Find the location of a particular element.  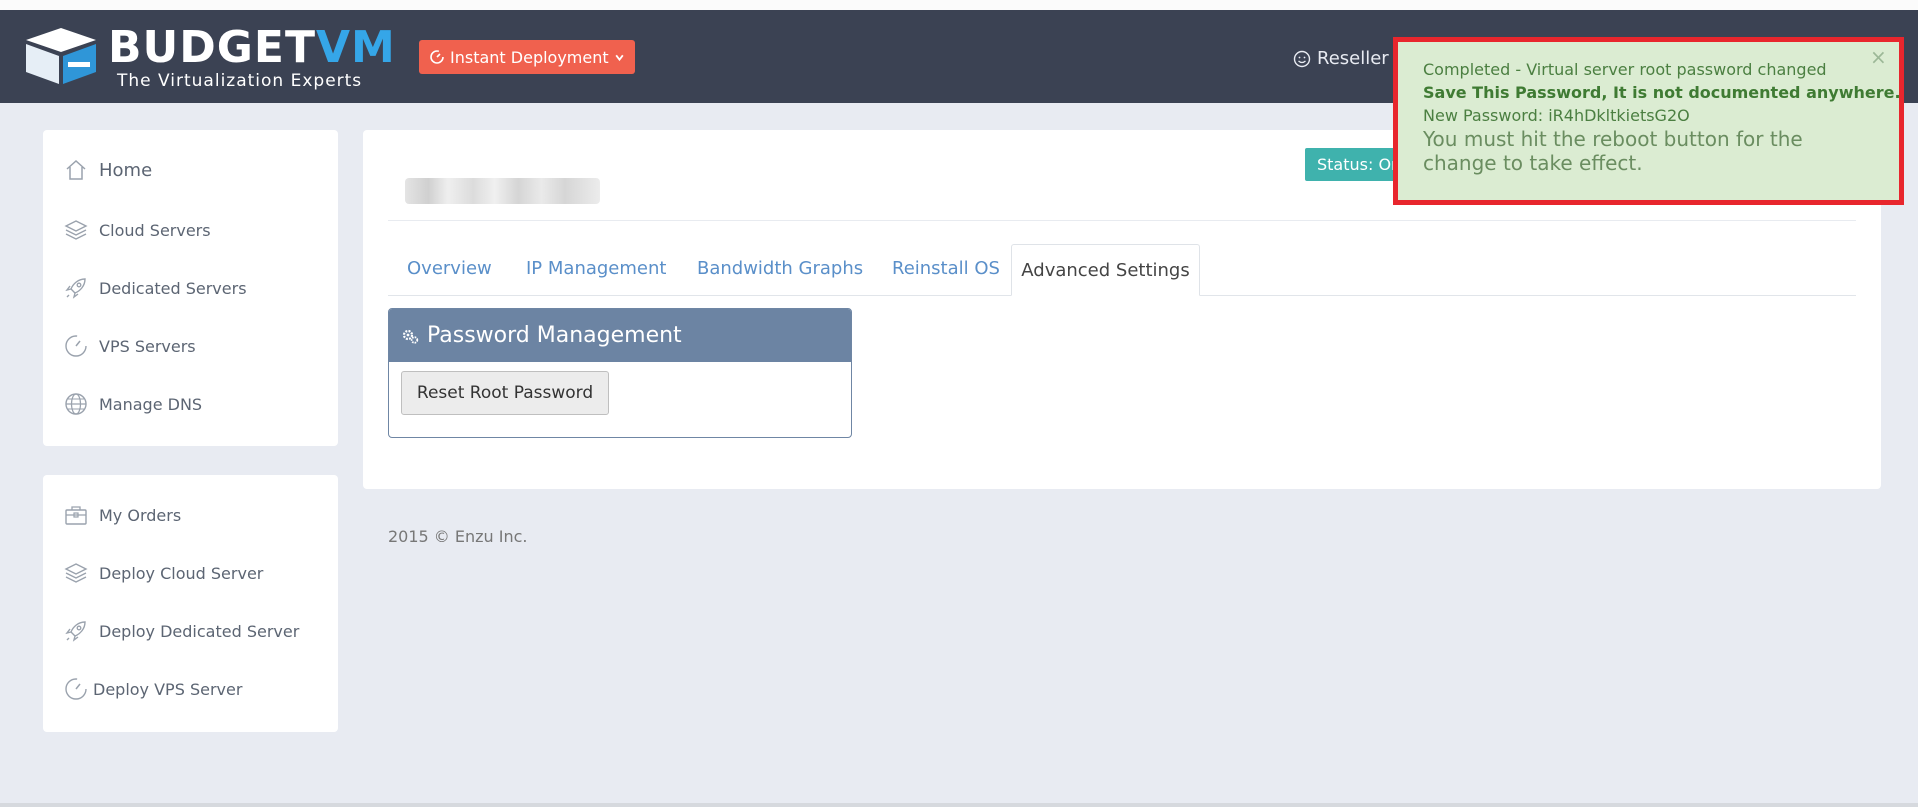

password-management-panel: Password Management Reset Root Password is located at coordinates (620, 373).